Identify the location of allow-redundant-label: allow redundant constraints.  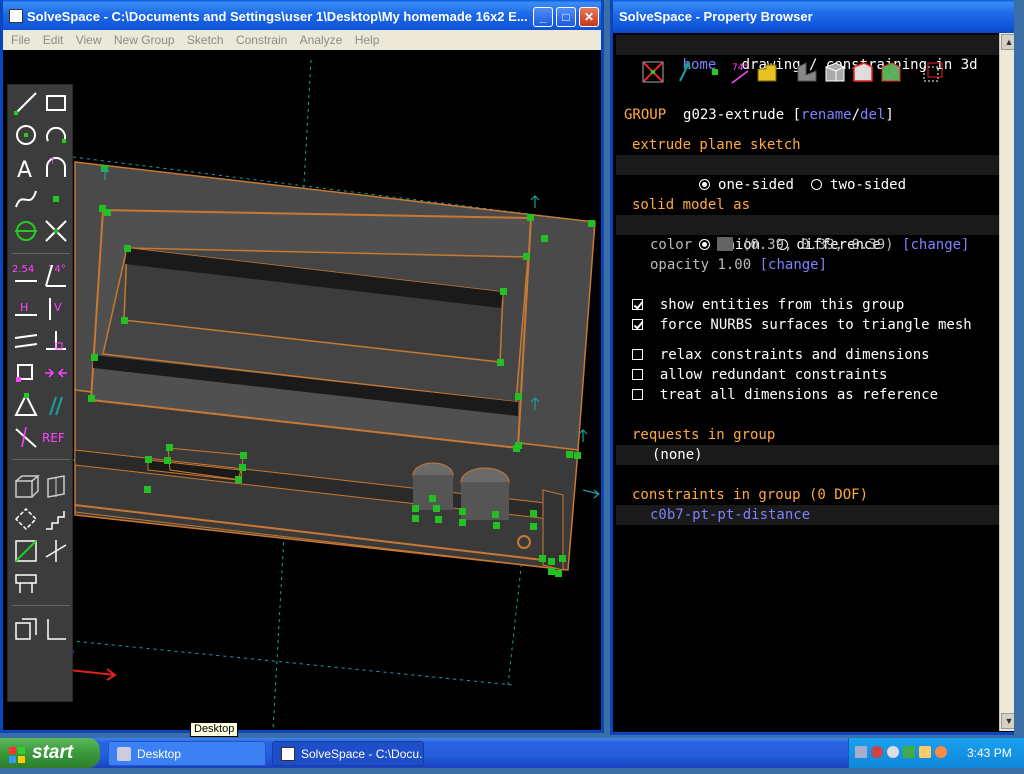
(773, 375).